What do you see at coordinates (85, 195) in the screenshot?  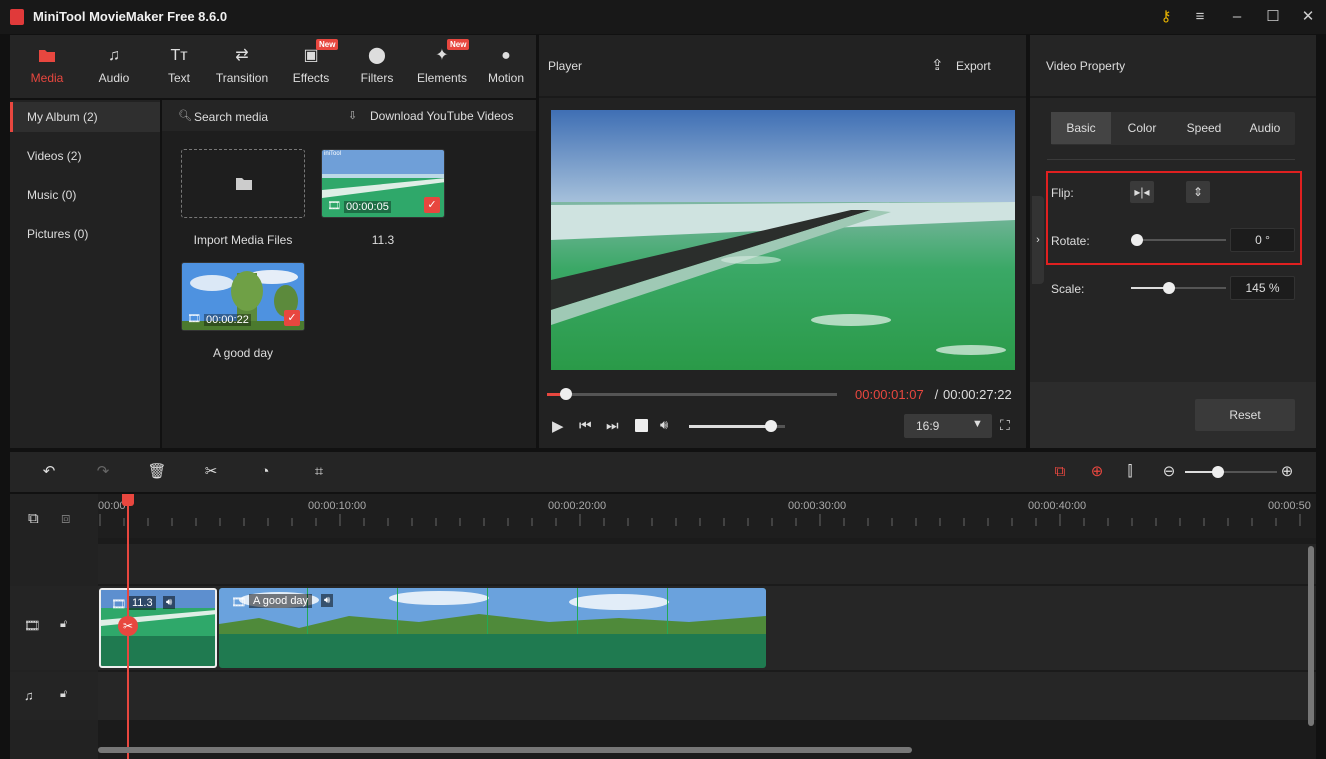 I see `sidebar-item-music: Music (0)` at bounding box center [85, 195].